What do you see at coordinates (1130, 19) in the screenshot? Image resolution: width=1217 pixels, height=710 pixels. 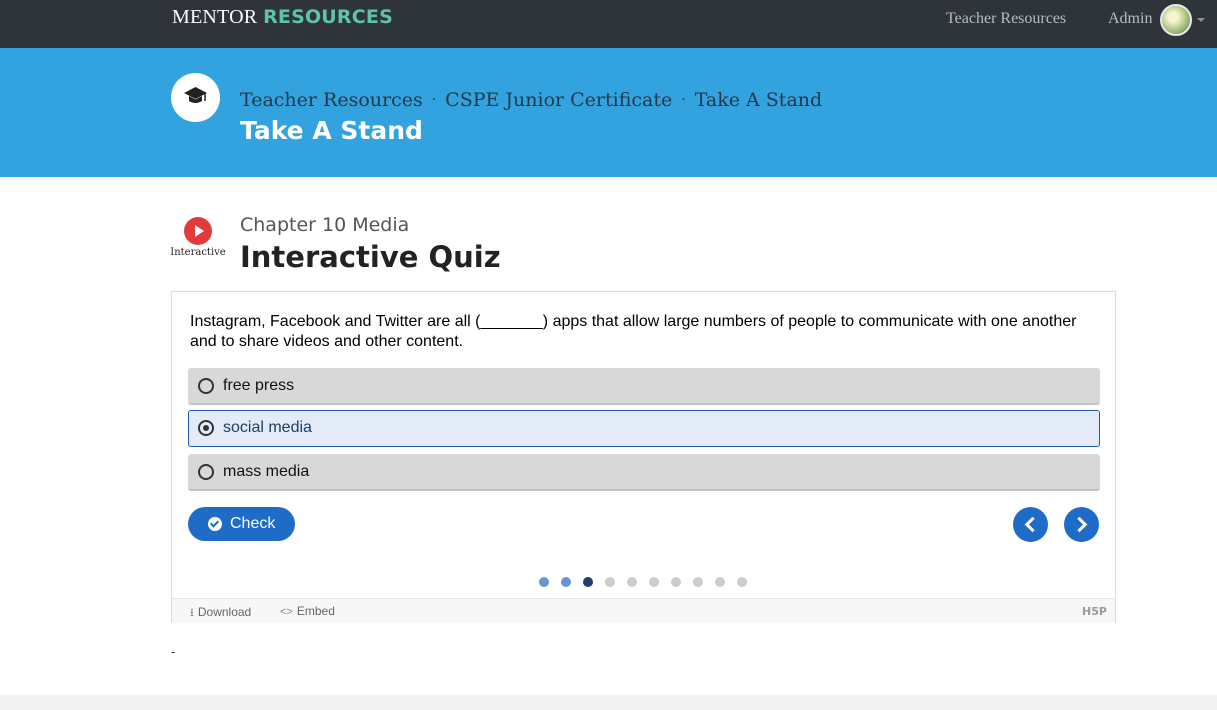 I see `nav-admin: Admin` at bounding box center [1130, 19].